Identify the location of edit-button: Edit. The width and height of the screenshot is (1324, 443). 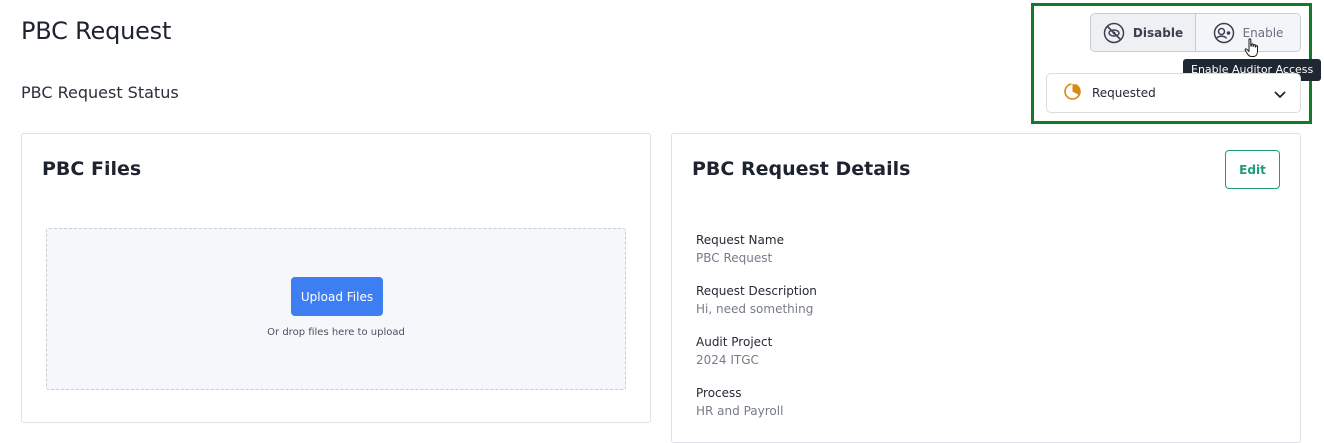
(1252, 169).